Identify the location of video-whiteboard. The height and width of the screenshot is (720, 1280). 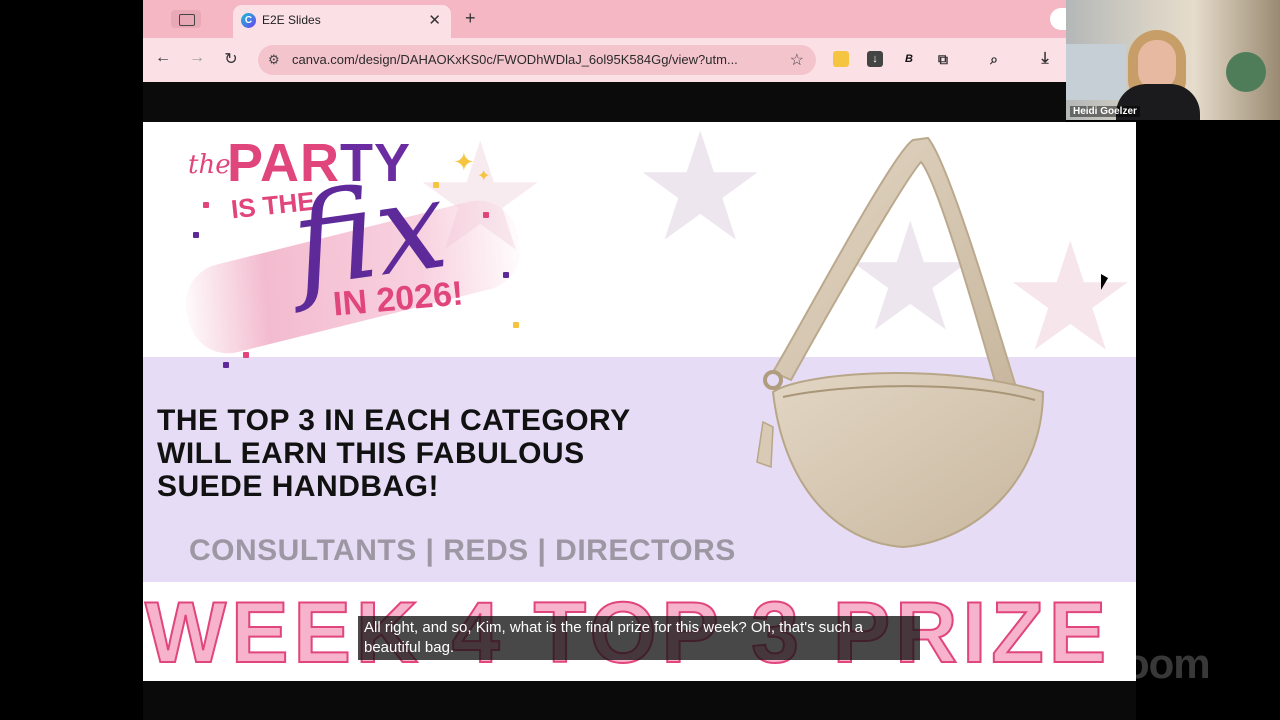
(1096, 72).